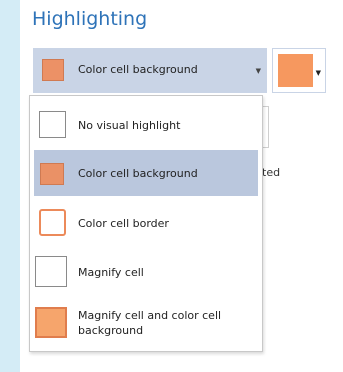  I want to click on color-swatch-icon, so click(295, 70).